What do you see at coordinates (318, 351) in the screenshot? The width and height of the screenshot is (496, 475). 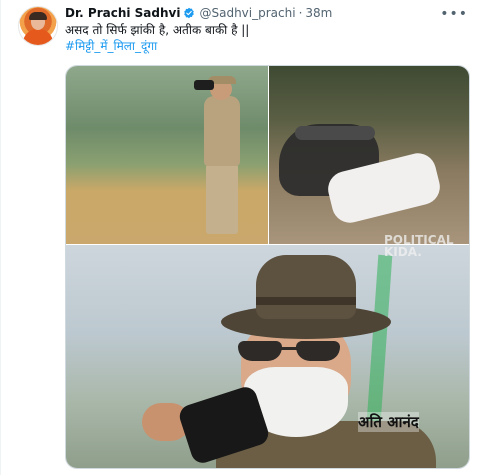 I see `glass-right` at bounding box center [318, 351].